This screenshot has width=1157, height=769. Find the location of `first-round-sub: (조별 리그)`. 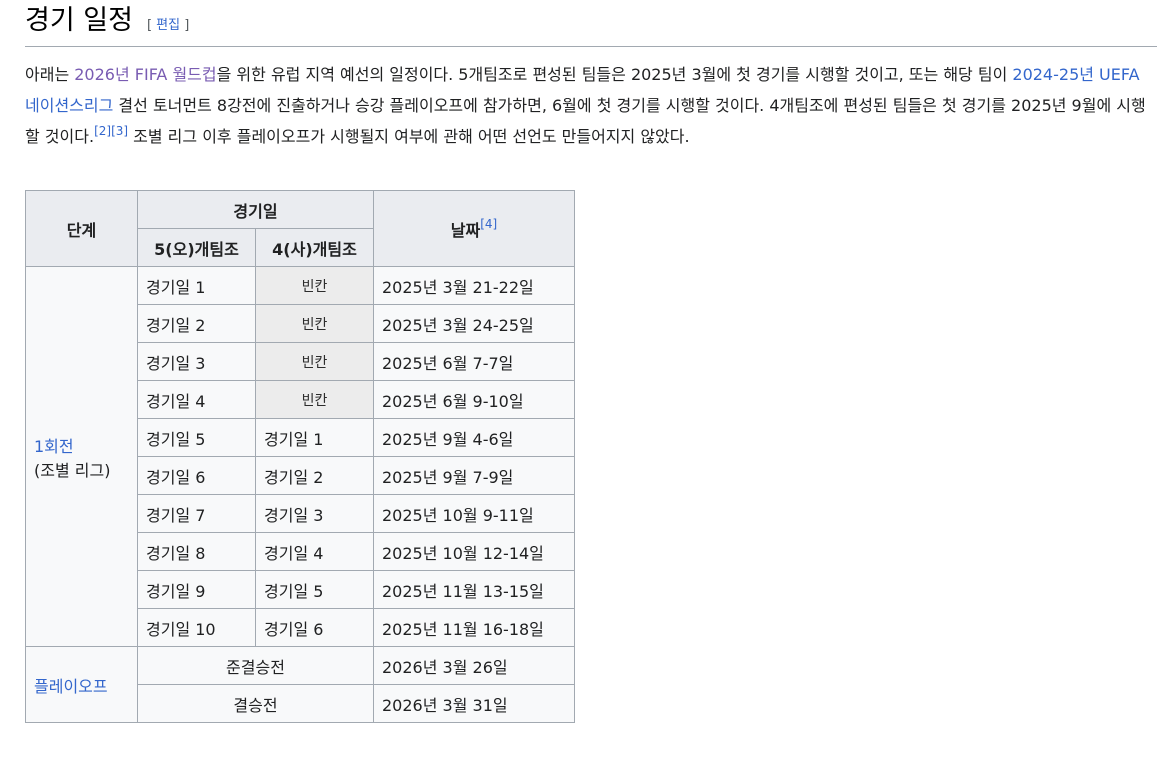

first-round-sub: (조별 리그) is located at coordinates (72, 470).